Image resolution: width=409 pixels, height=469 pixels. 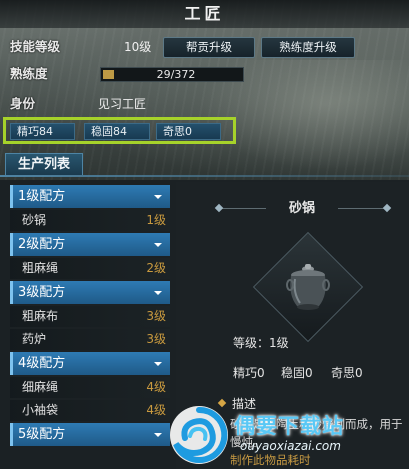 What do you see at coordinates (117, 131) in the screenshot?
I see `attribute-tag-wengu: 稳固84` at bounding box center [117, 131].